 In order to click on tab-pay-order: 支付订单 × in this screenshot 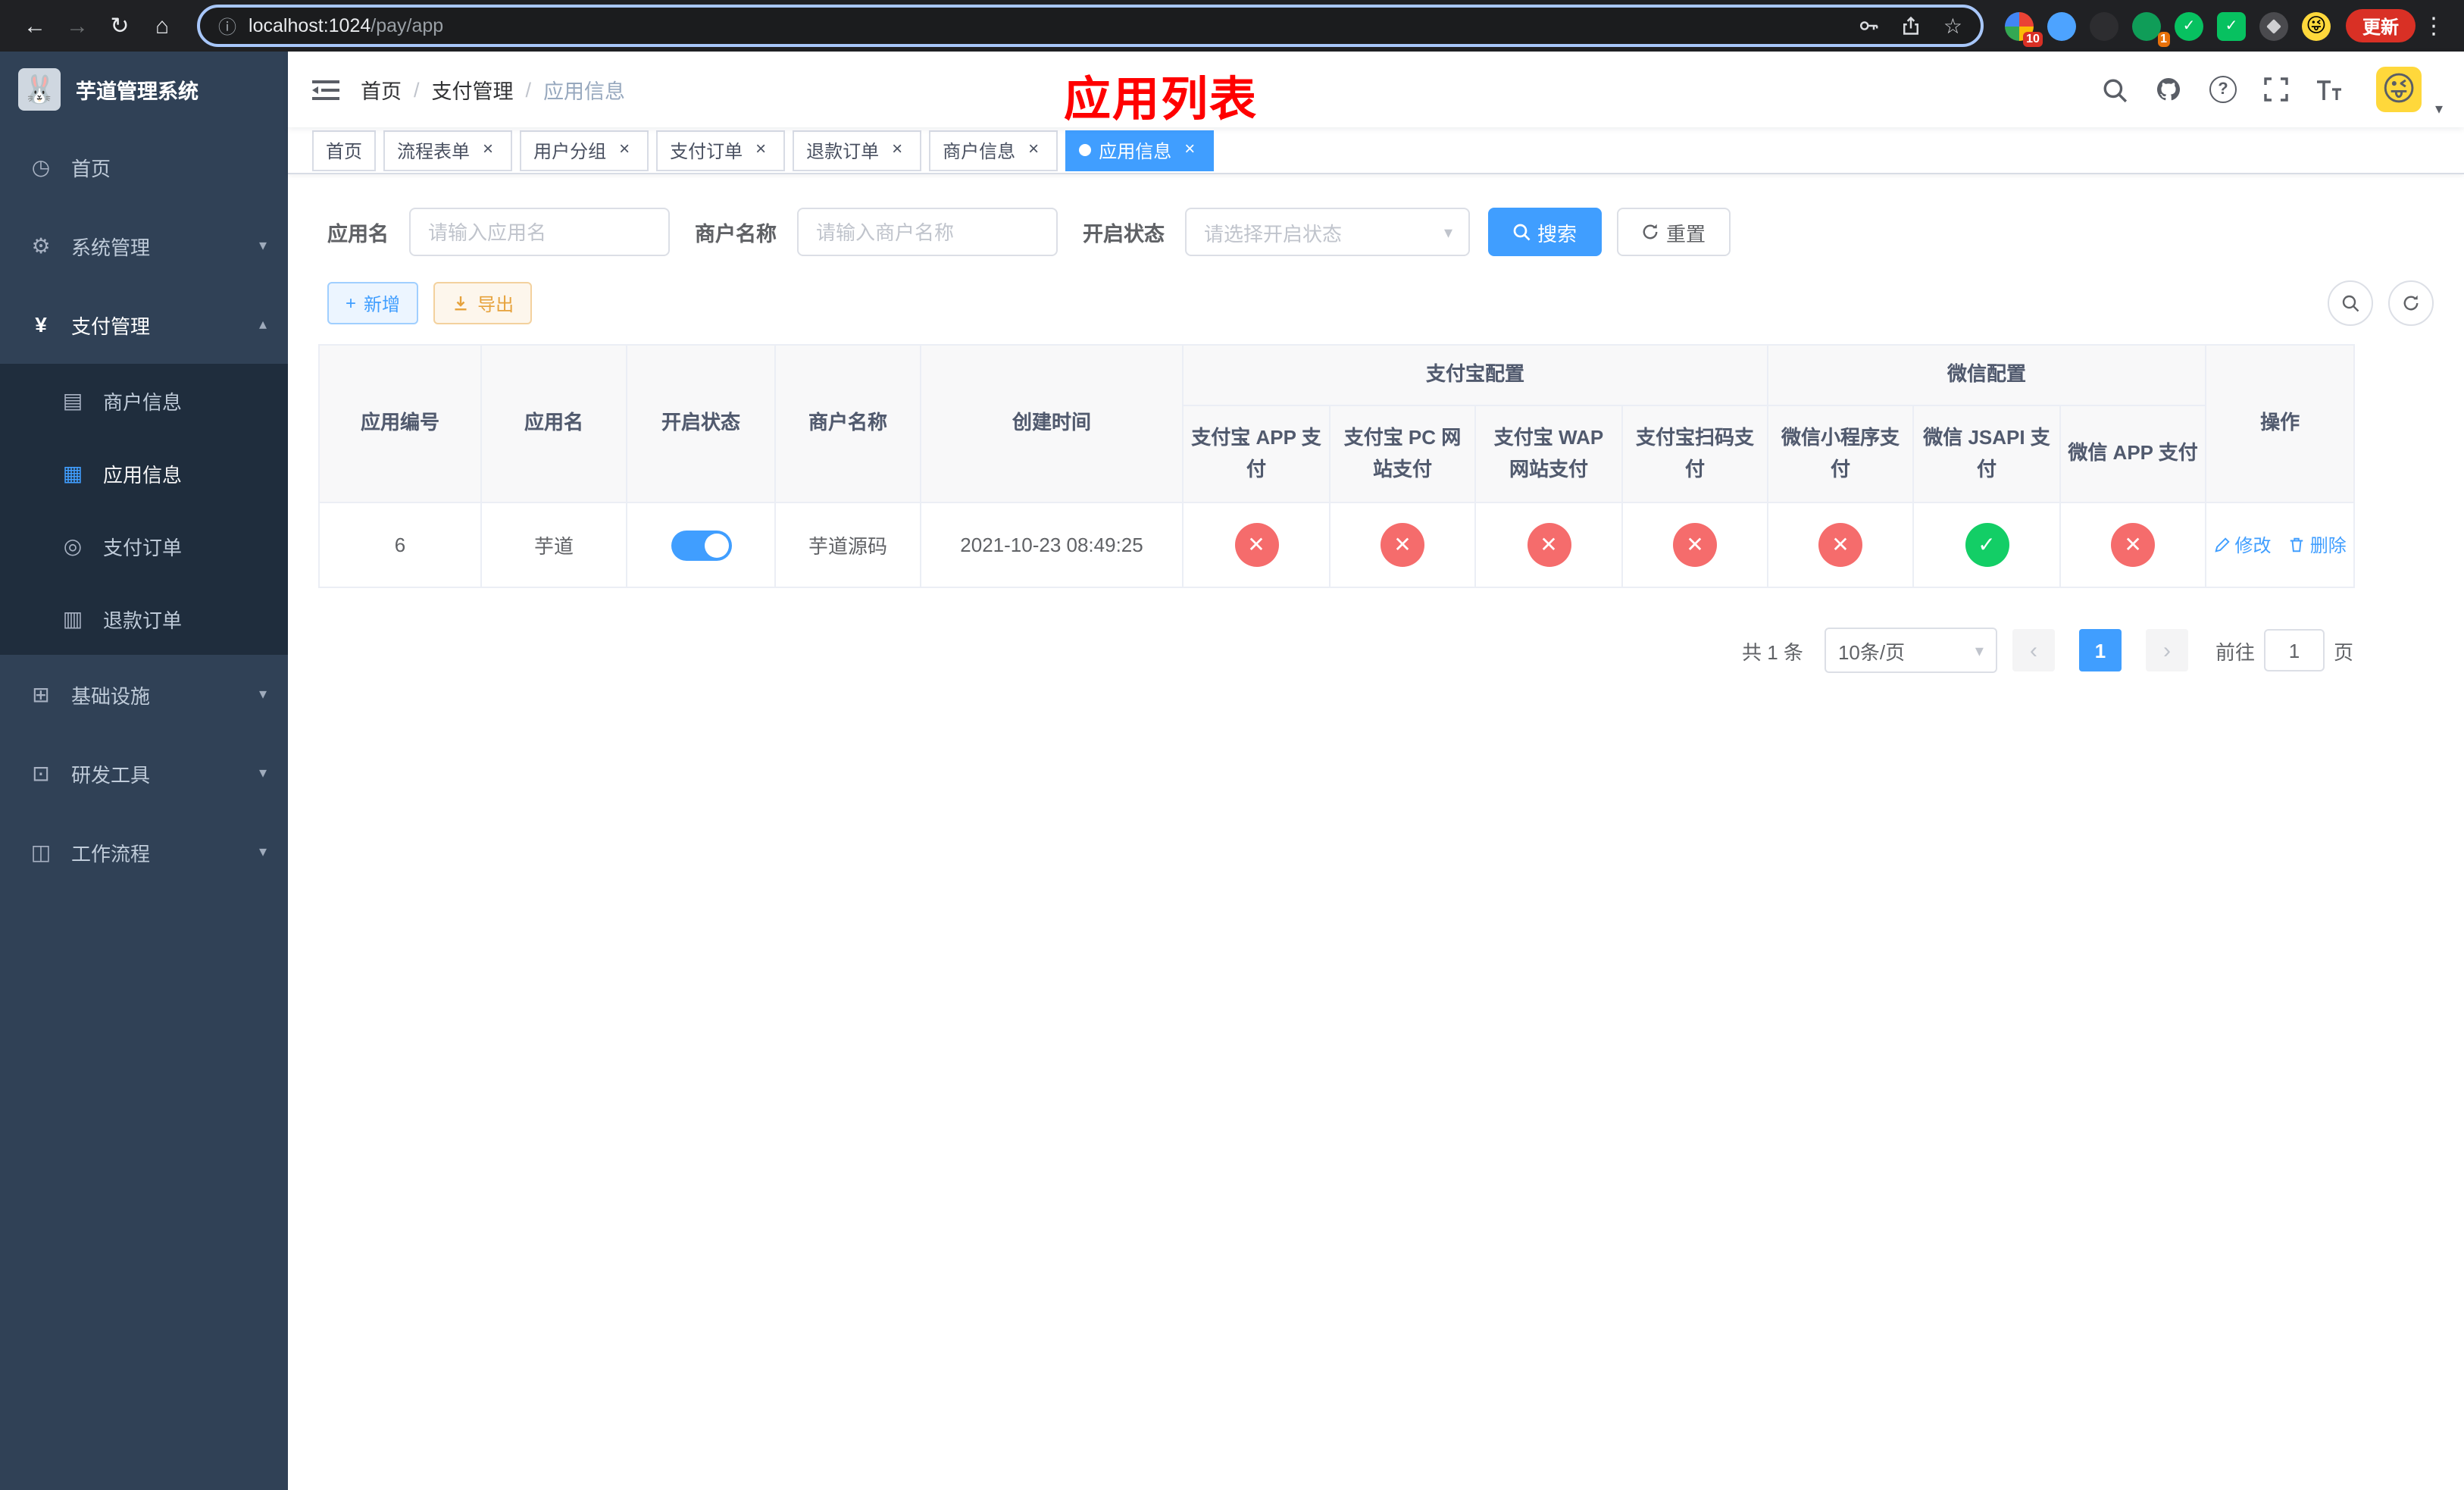, I will do `click(721, 150)`.